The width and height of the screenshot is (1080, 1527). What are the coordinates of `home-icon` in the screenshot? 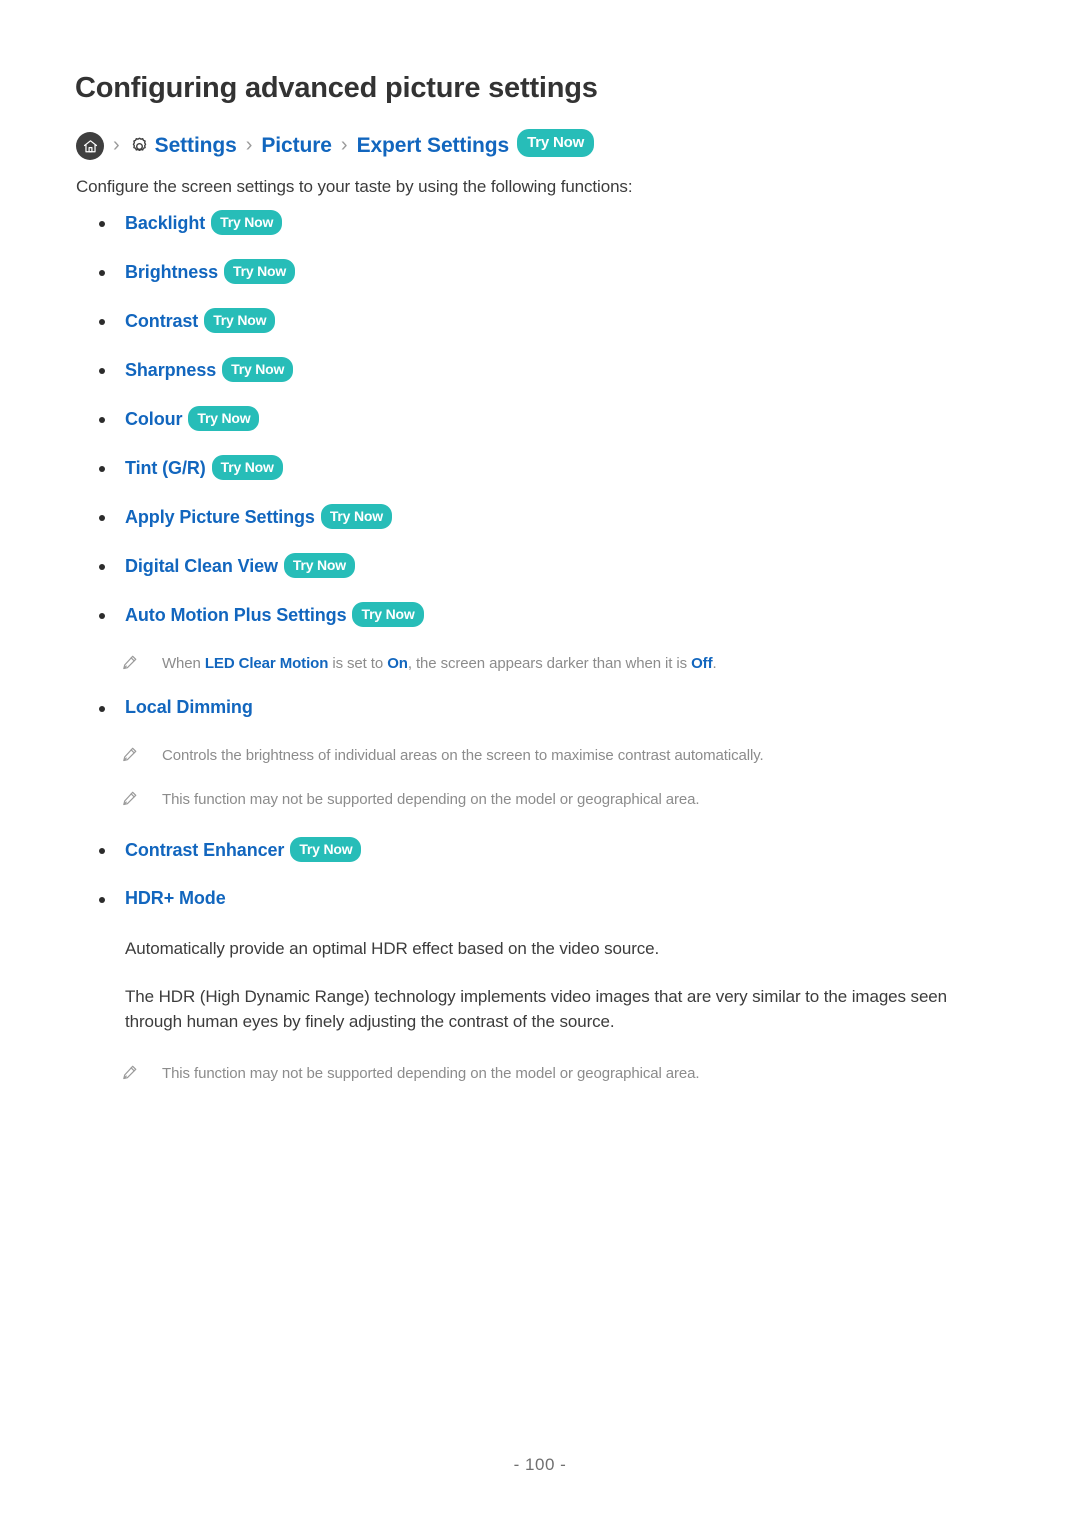 It's located at (90, 146).